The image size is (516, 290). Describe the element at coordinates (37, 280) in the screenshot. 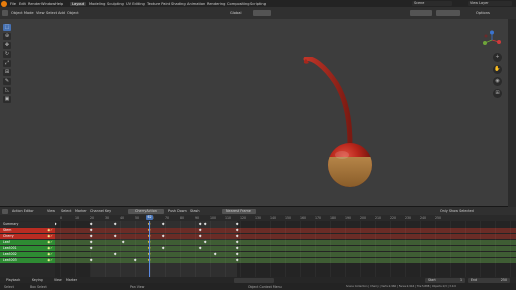

I see `keying-menu: Keying` at that location.